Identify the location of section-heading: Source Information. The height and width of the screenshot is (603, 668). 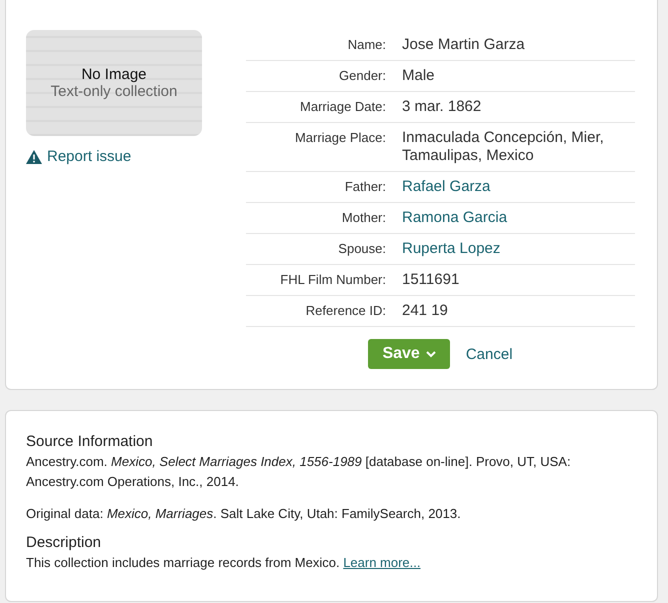
(90, 441).